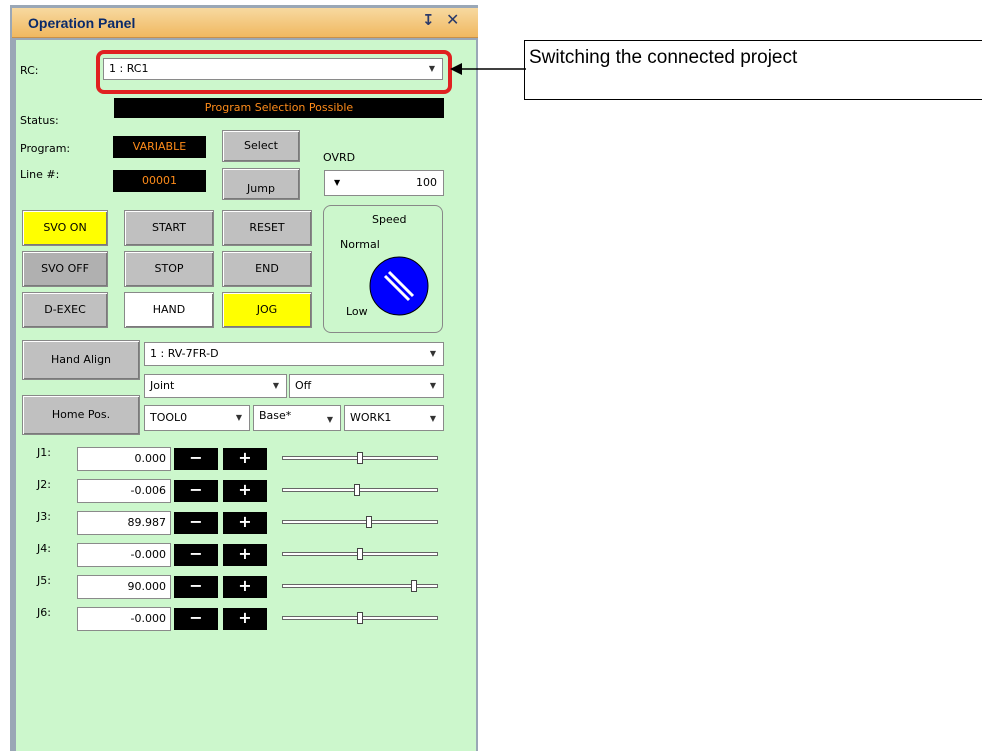  I want to click on jump-button: Jump, so click(261, 184).